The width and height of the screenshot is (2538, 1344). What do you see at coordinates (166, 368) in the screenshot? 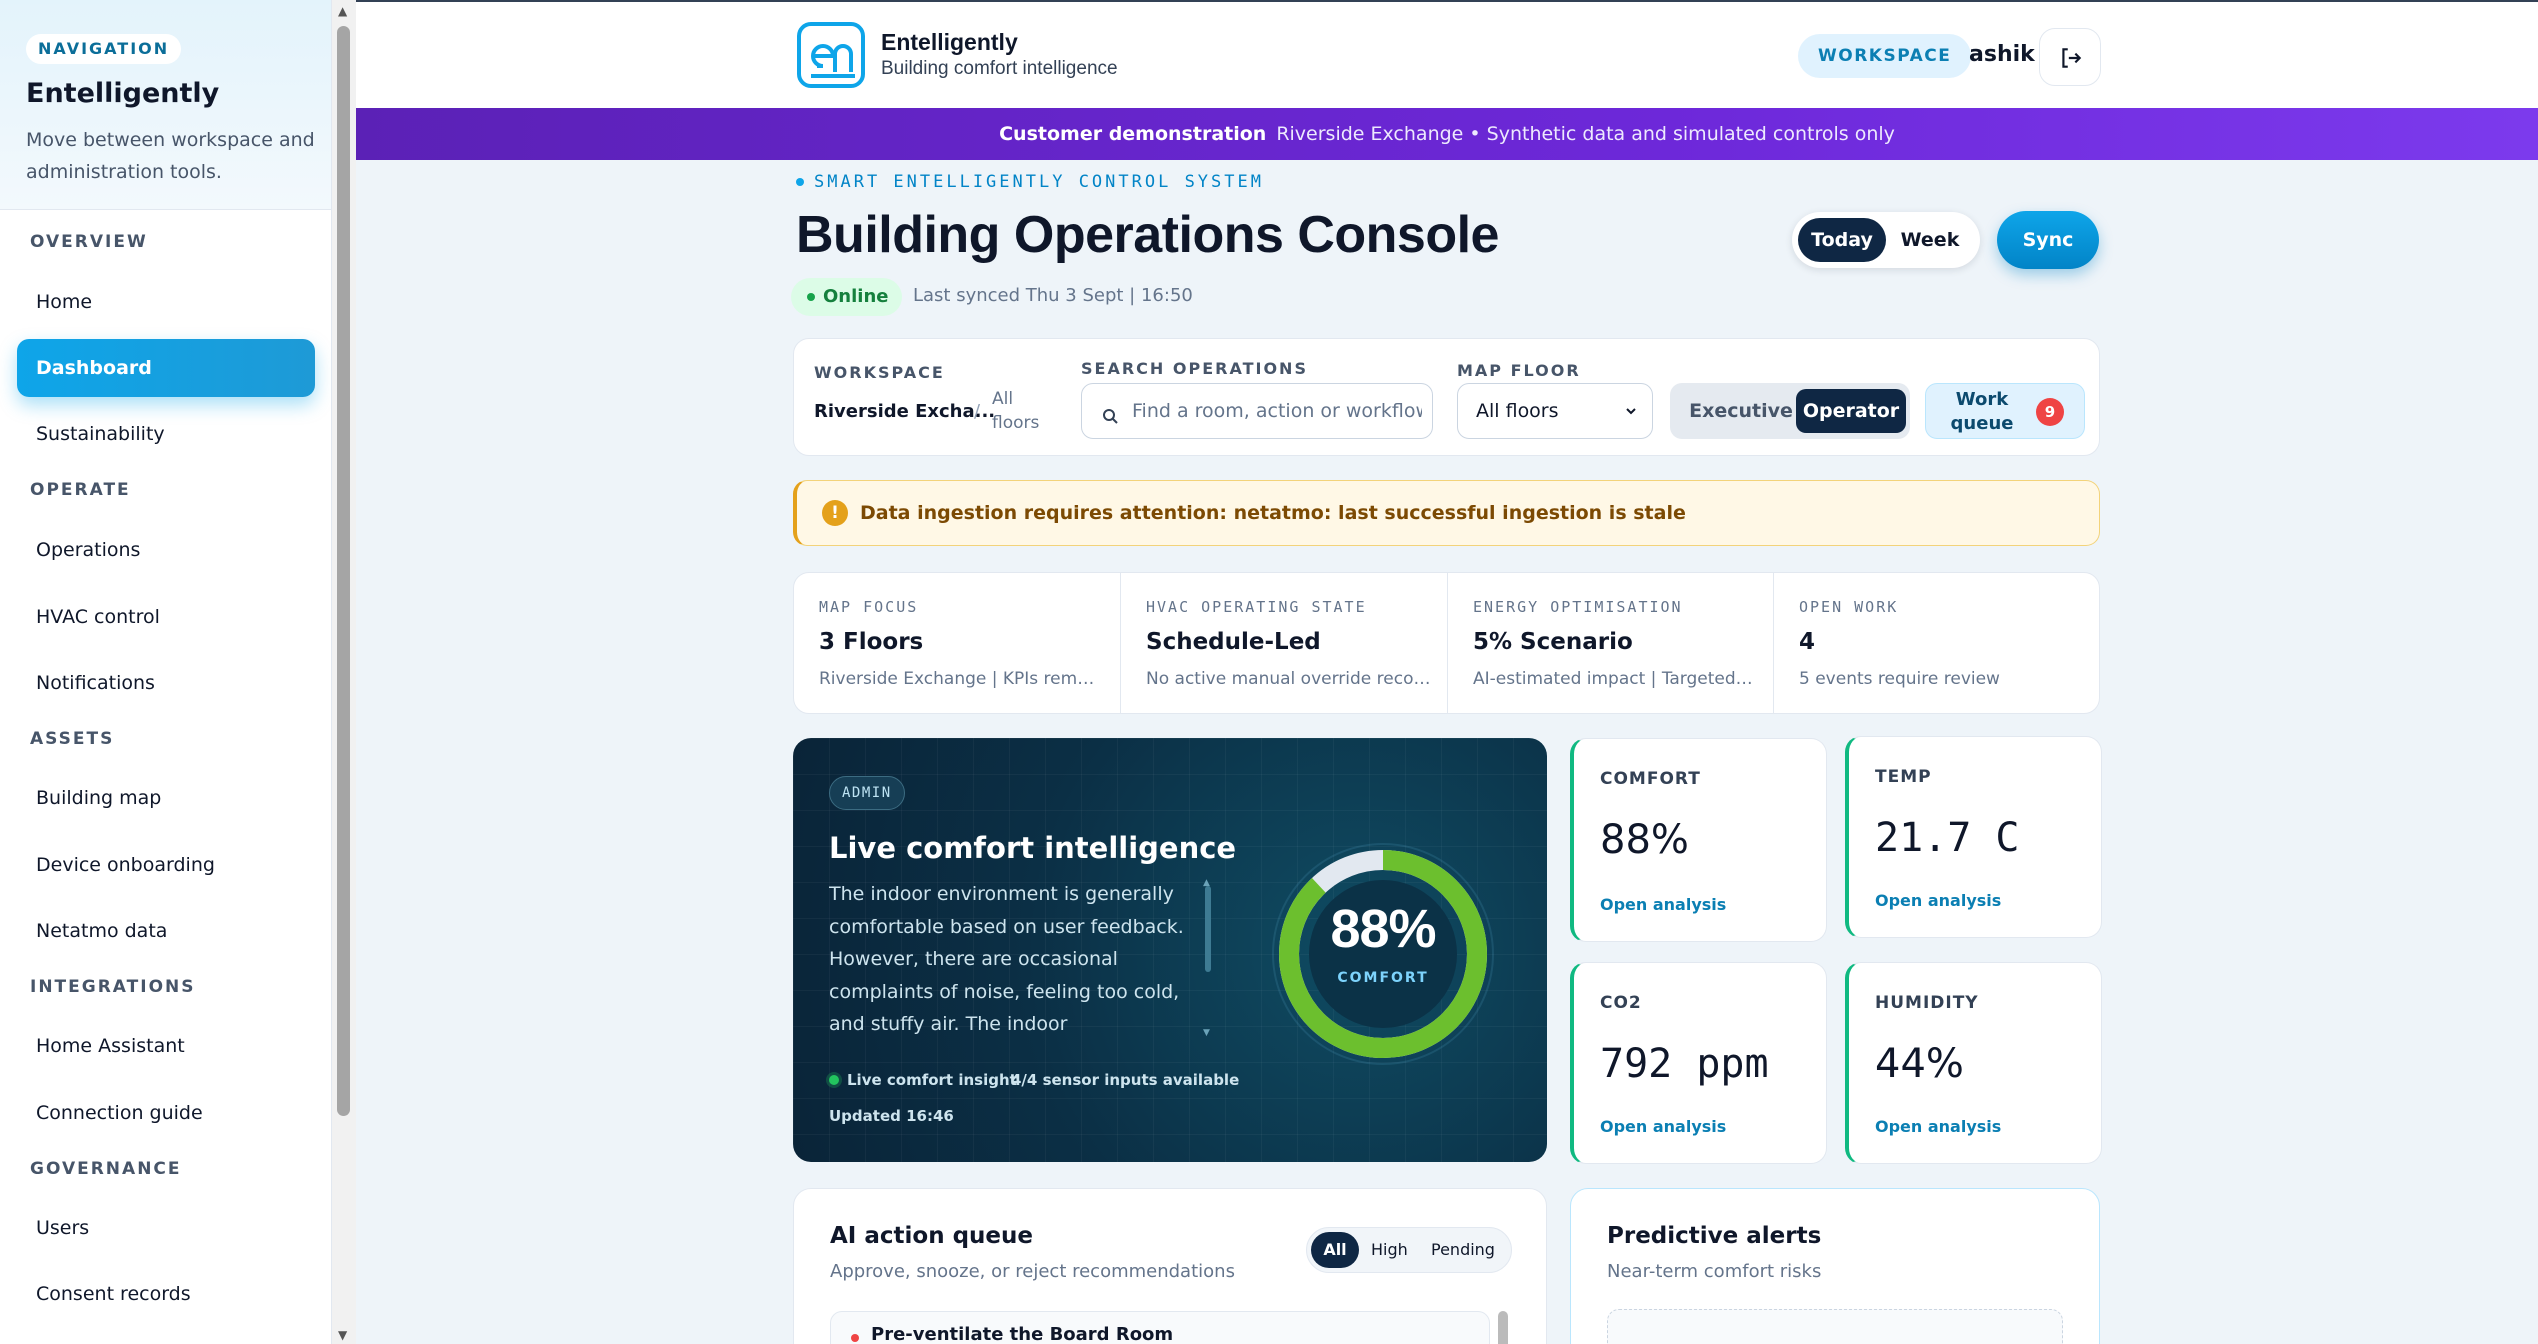
I see `sidebar-item-dashboard: Dashboard` at bounding box center [166, 368].